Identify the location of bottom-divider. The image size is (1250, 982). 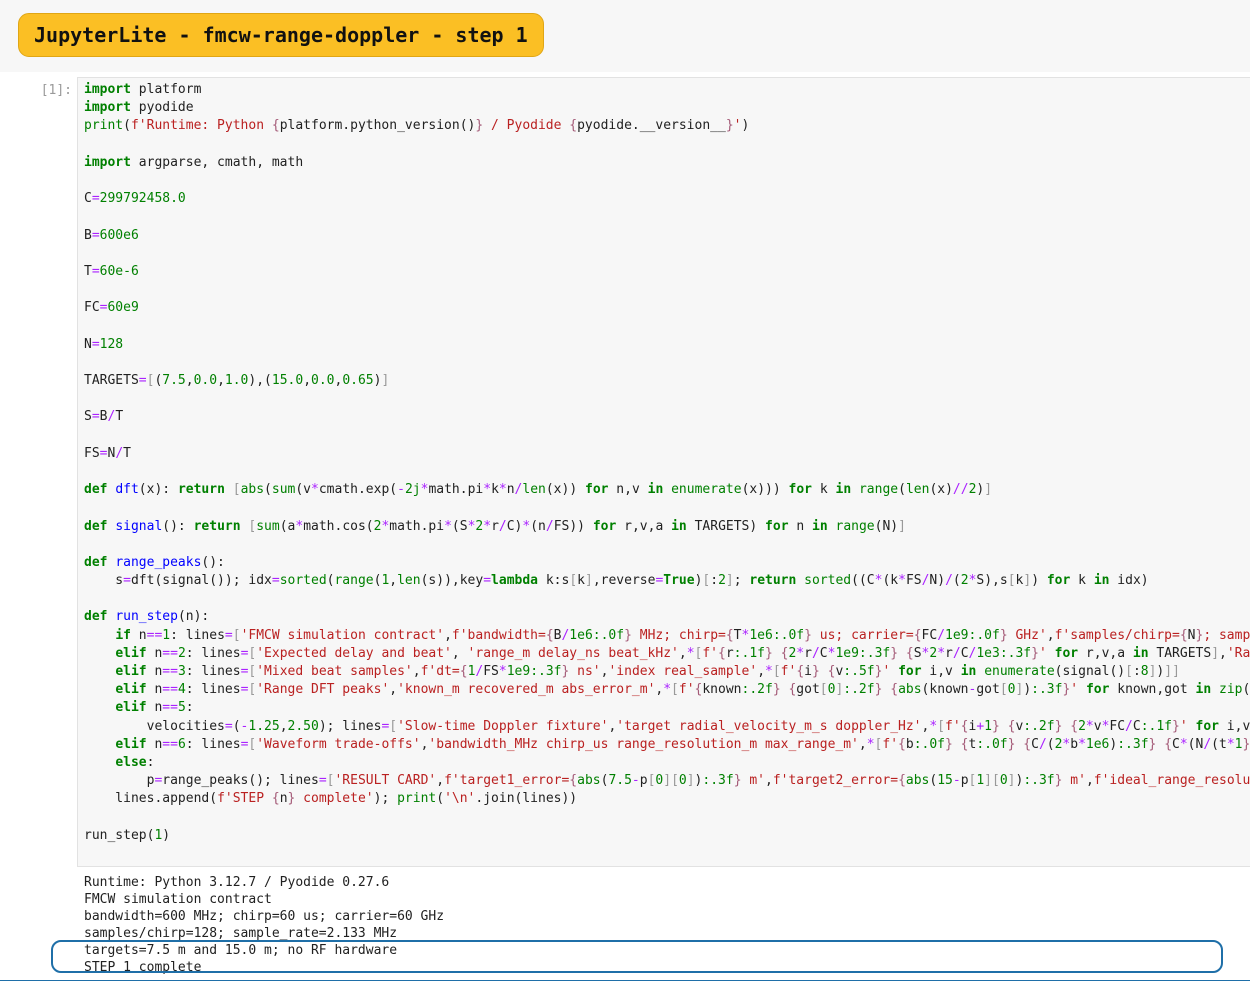
(625, 980).